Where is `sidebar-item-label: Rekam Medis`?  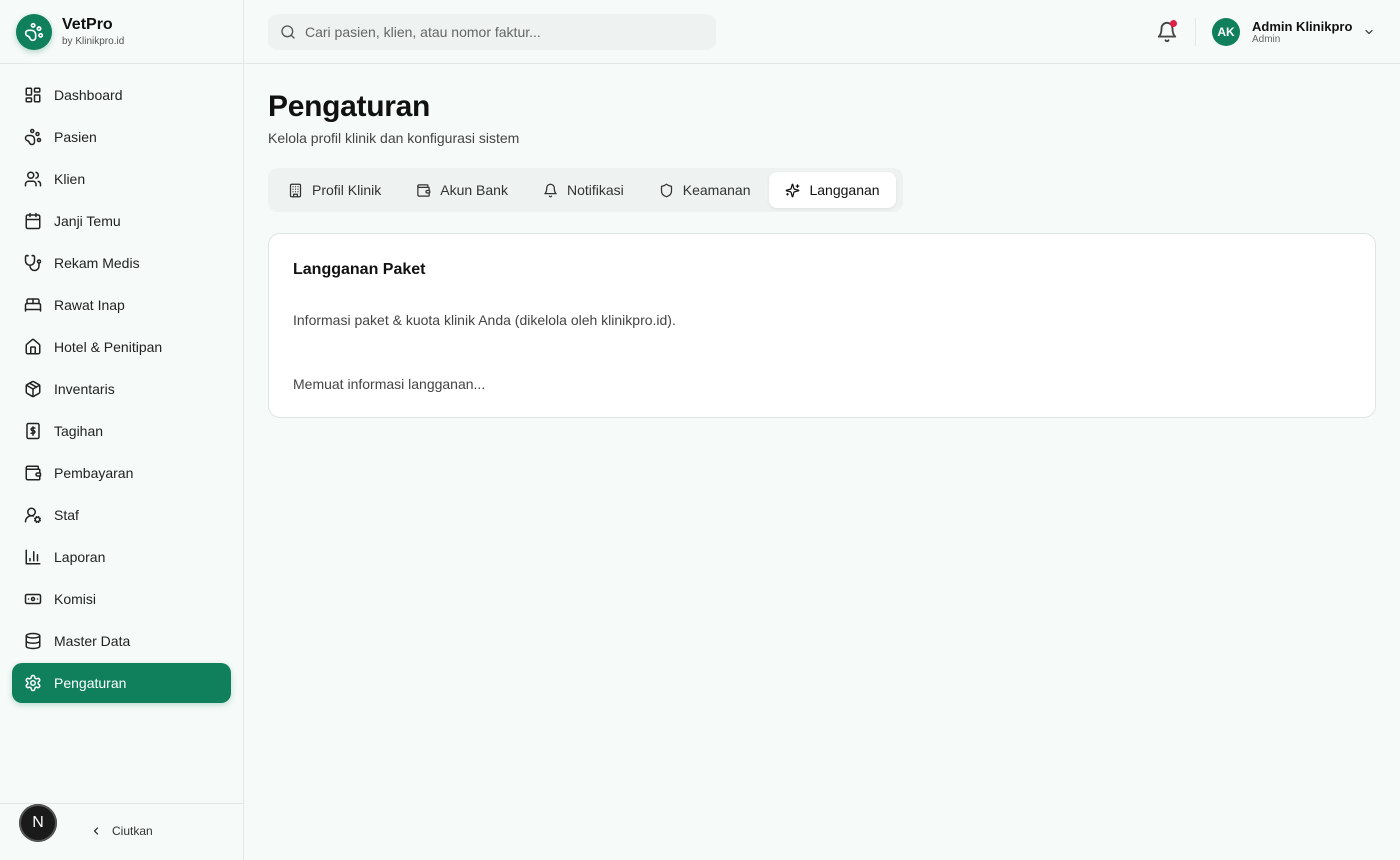
sidebar-item-label: Rekam Medis is located at coordinates (97, 263).